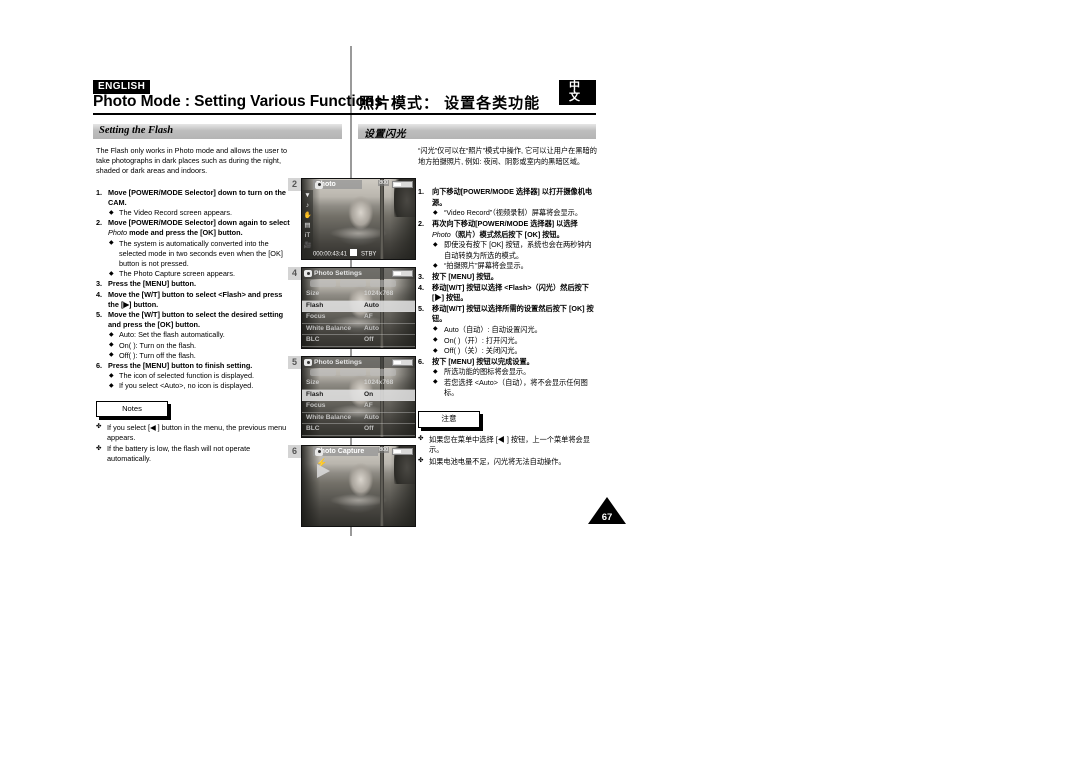  I want to click on chevron-down-icon: ▼, so click(308, 196).